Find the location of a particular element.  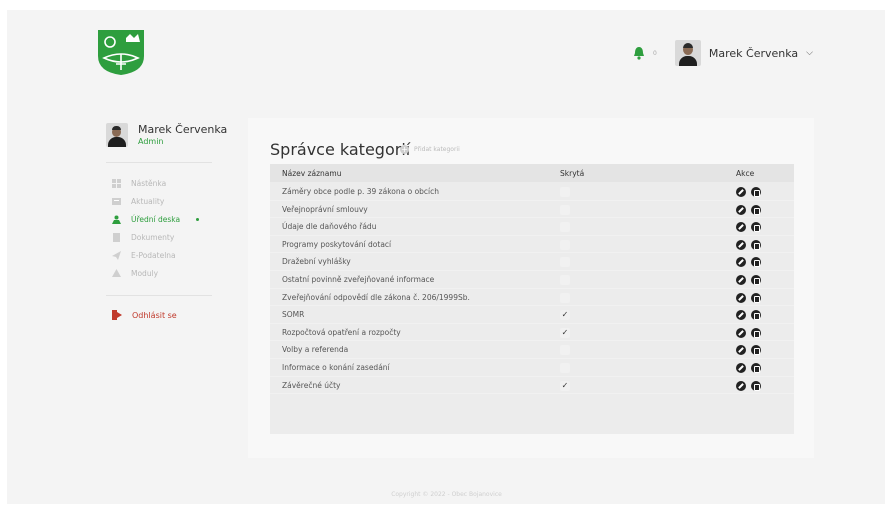

chevron-down-icon: ⌵ is located at coordinates (809, 53).